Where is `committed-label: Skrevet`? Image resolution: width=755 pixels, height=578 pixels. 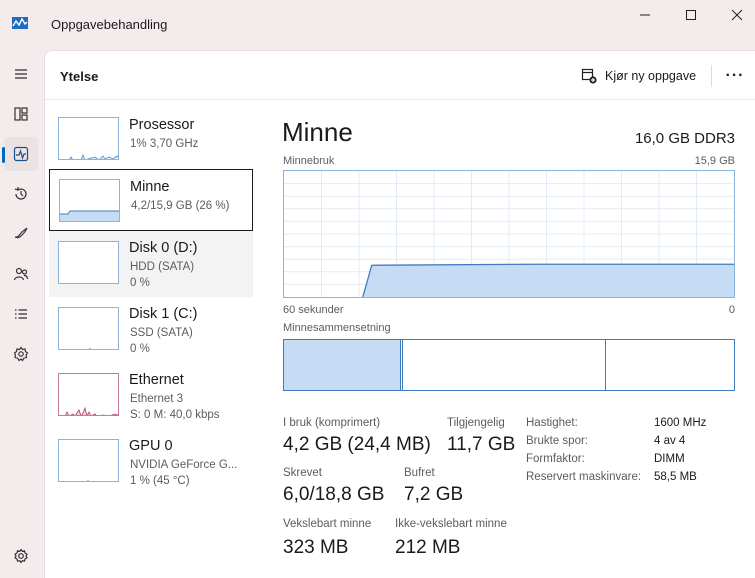
committed-label: Skrevet is located at coordinates (302, 473).